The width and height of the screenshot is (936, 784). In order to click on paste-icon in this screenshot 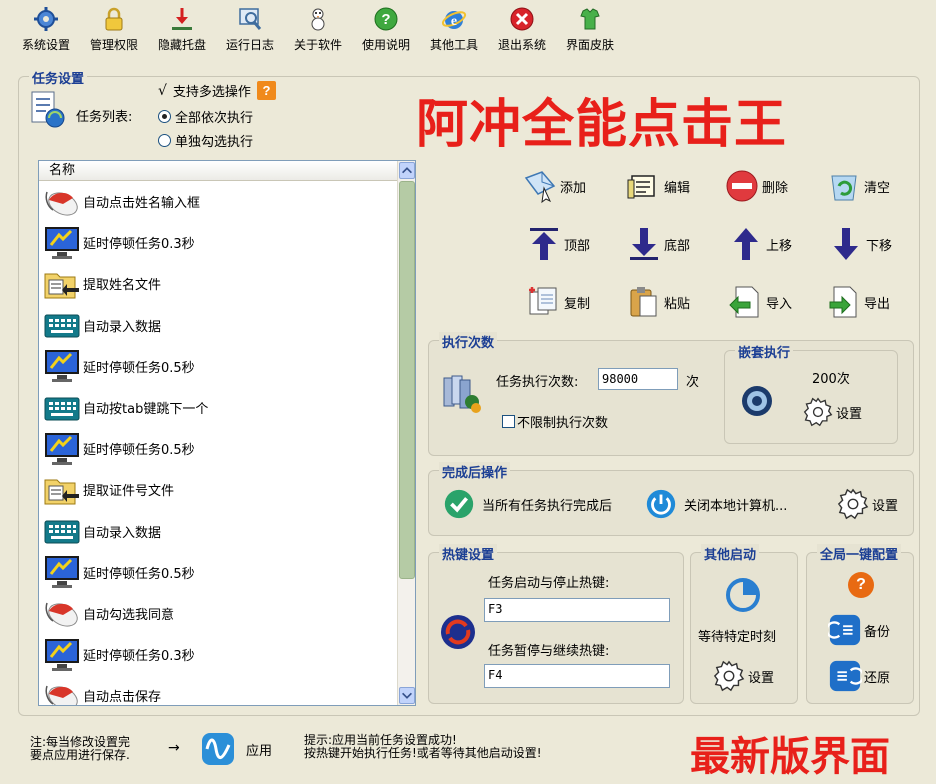, I will do `click(643, 302)`.